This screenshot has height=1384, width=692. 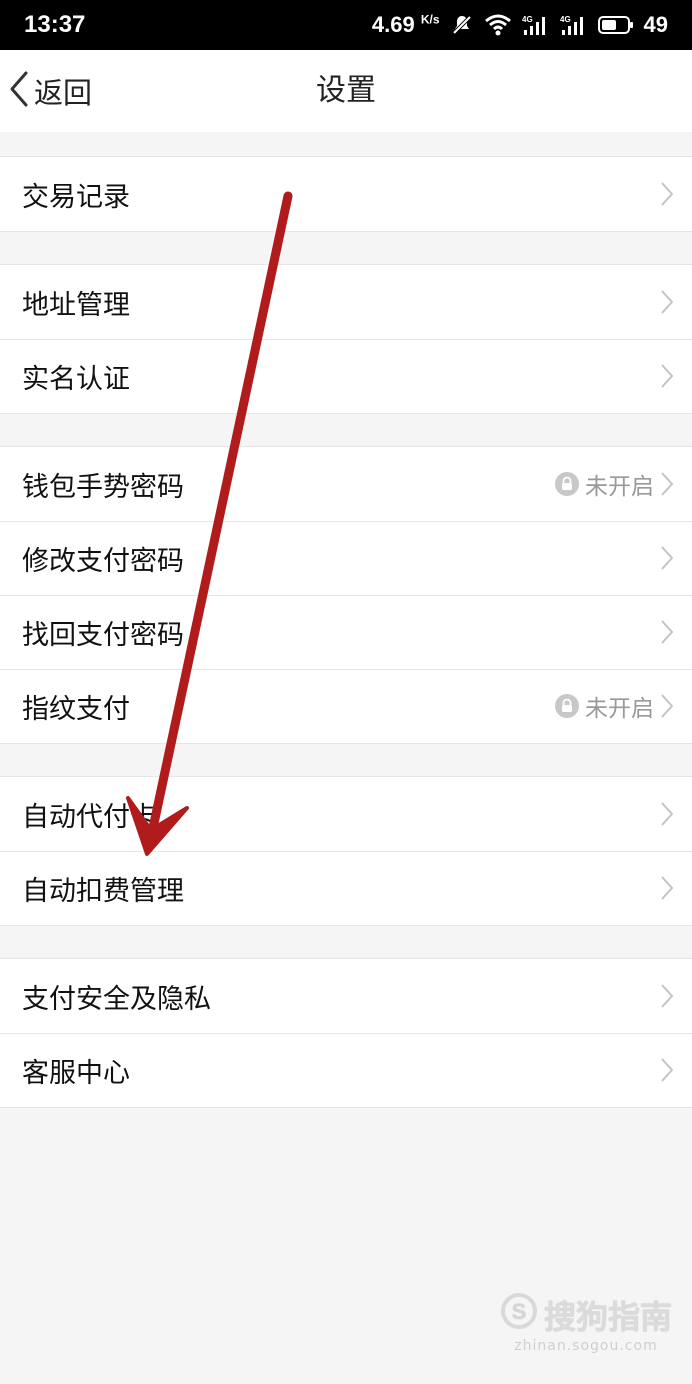 I want to click on row-address-management: 地址管理, so click(x=346, y=302).